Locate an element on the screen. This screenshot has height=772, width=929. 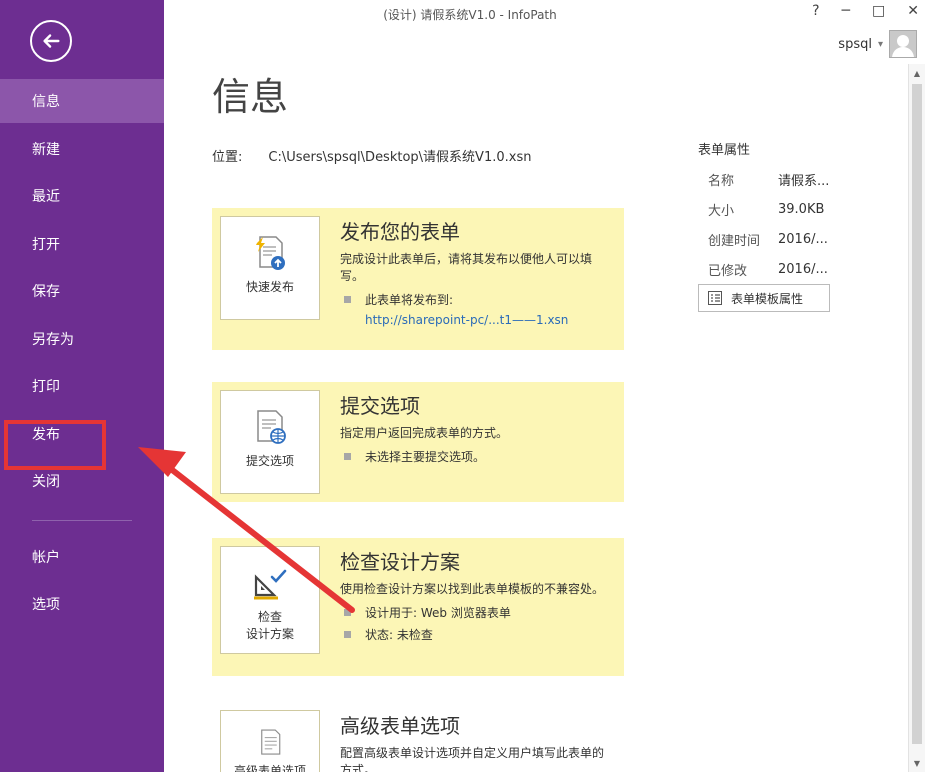
list-item: 设计用于: Web 浏览器表单 is located at coordinates (475, 613).